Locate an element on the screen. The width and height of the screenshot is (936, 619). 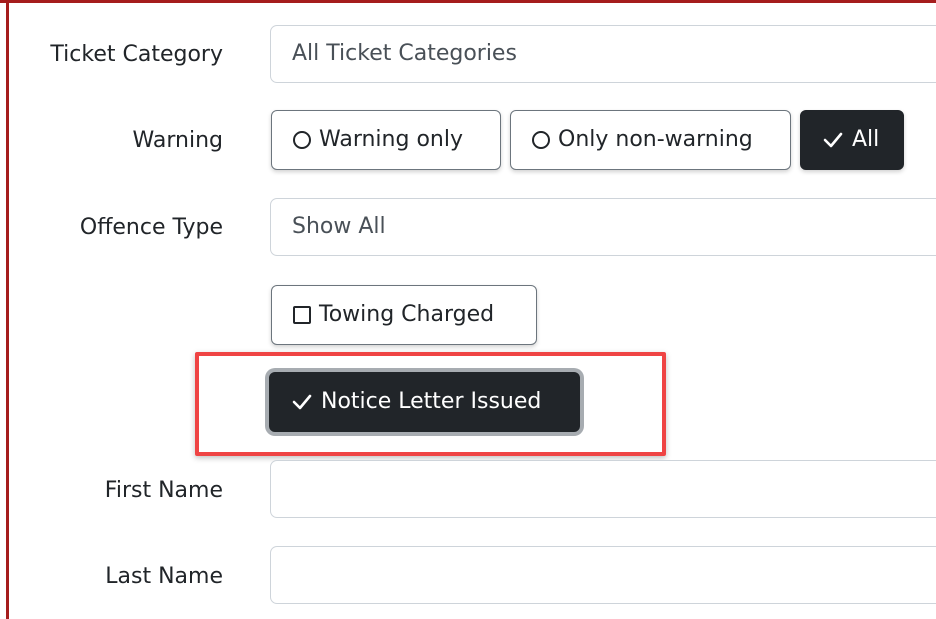
frame-top-border is located at coordinates (468, 1).